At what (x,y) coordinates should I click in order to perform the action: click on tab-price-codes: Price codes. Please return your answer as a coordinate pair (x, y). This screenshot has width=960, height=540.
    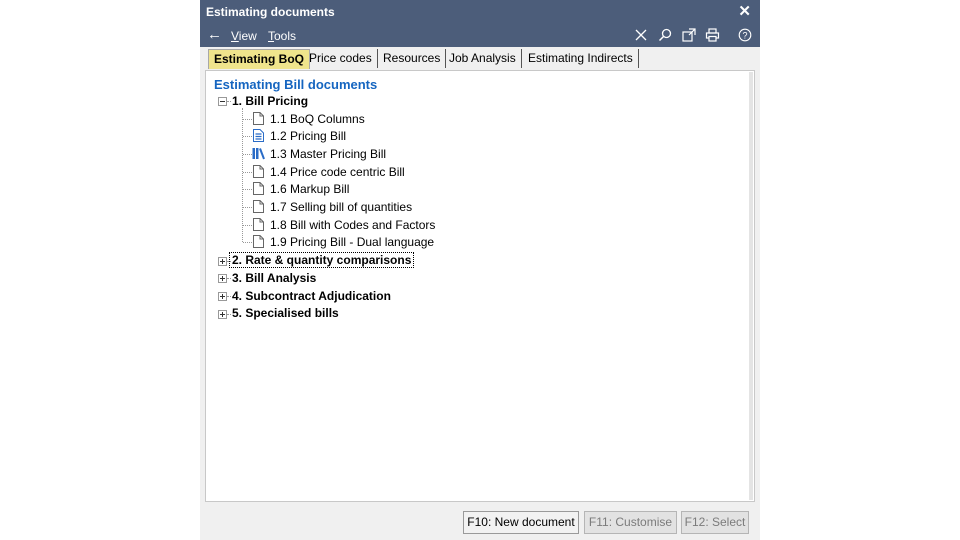
    Looking at the image, I should click on (341, 58).